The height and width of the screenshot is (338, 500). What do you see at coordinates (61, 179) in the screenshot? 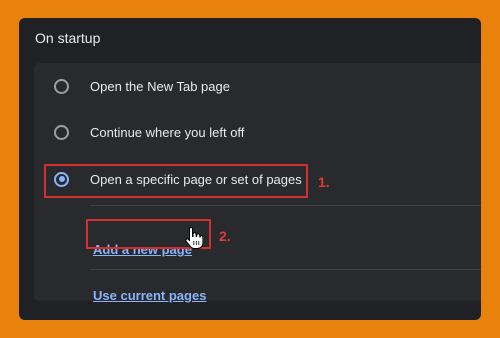
I see `radio-specific-pages` at bounding box center [61, 179].